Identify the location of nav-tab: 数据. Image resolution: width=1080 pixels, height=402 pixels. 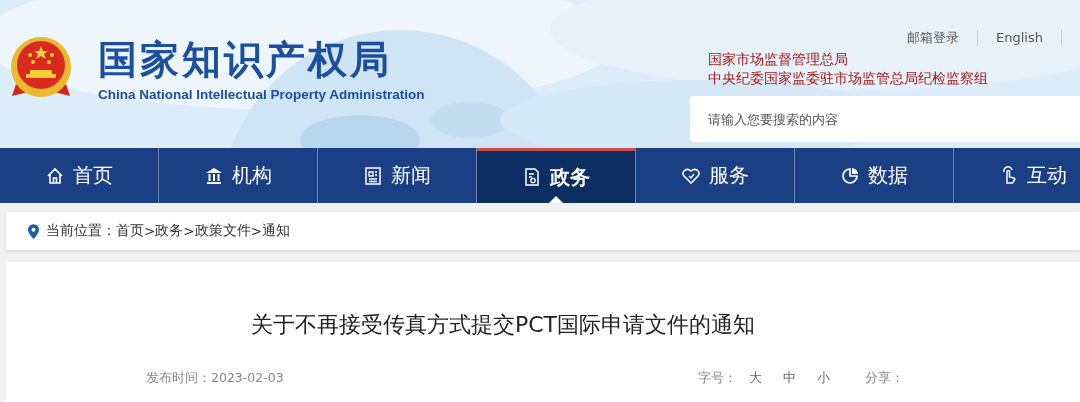
(874, 175).